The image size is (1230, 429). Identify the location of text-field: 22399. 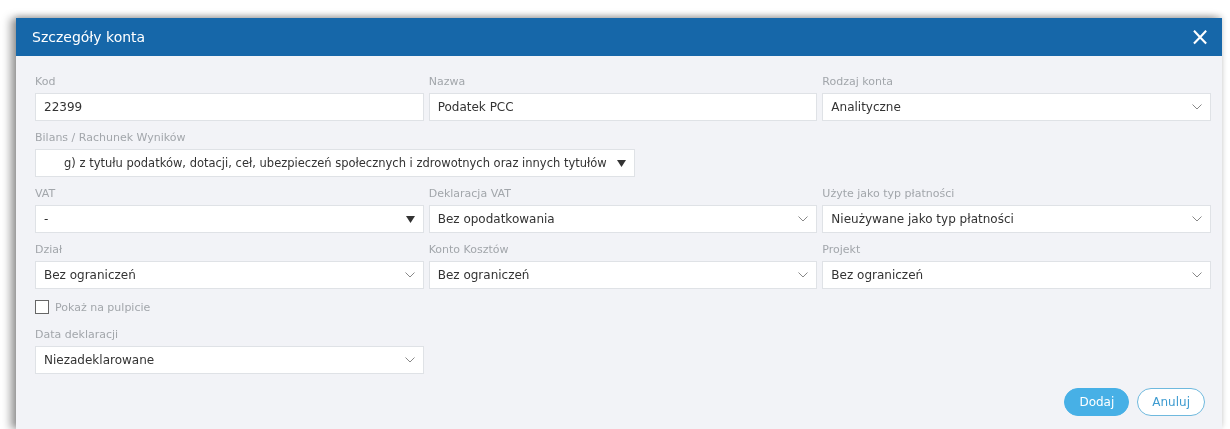
(229, 107).